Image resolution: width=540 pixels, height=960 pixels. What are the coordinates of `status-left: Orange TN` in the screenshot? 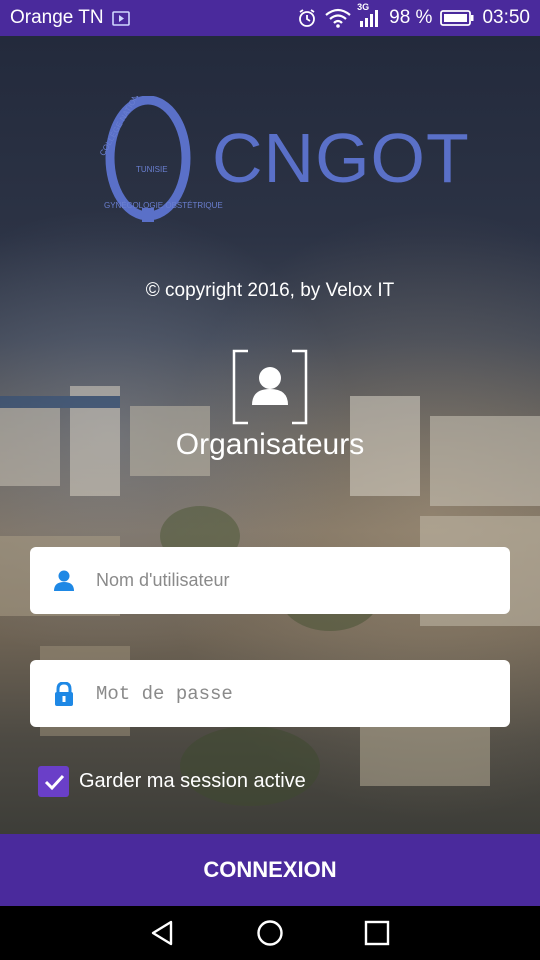 It's located at (70, 18).